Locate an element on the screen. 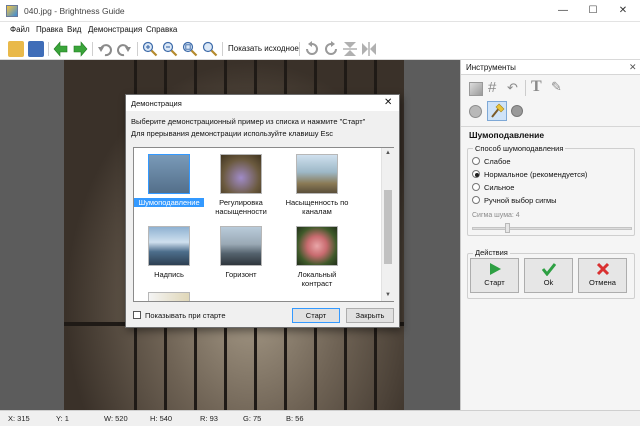  demo-list-scrollbar: ▲ ▼ is located at coordinates (387, 224).